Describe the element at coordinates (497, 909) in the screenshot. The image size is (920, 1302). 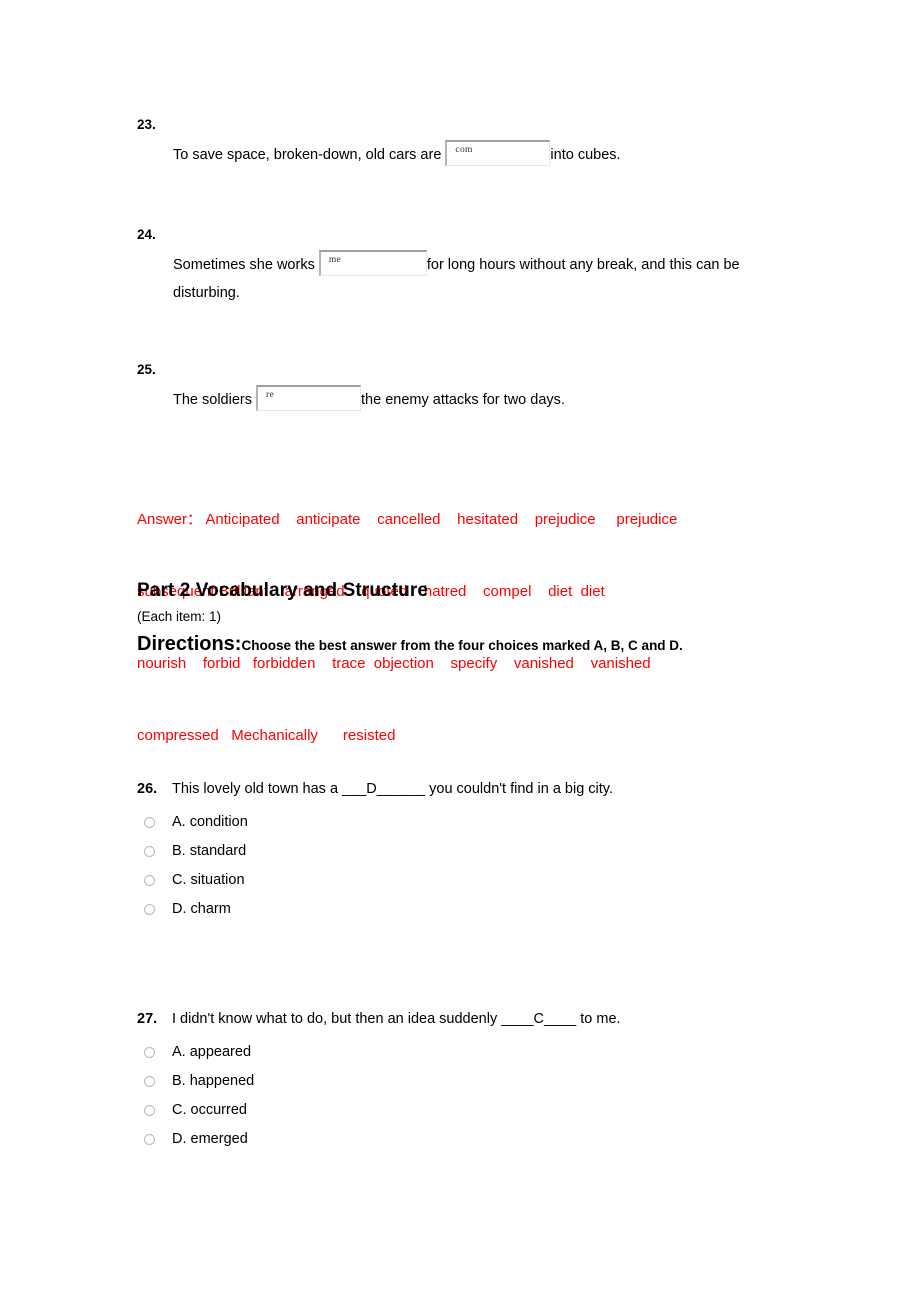
I see `option-26-d: D. charm` at that location.